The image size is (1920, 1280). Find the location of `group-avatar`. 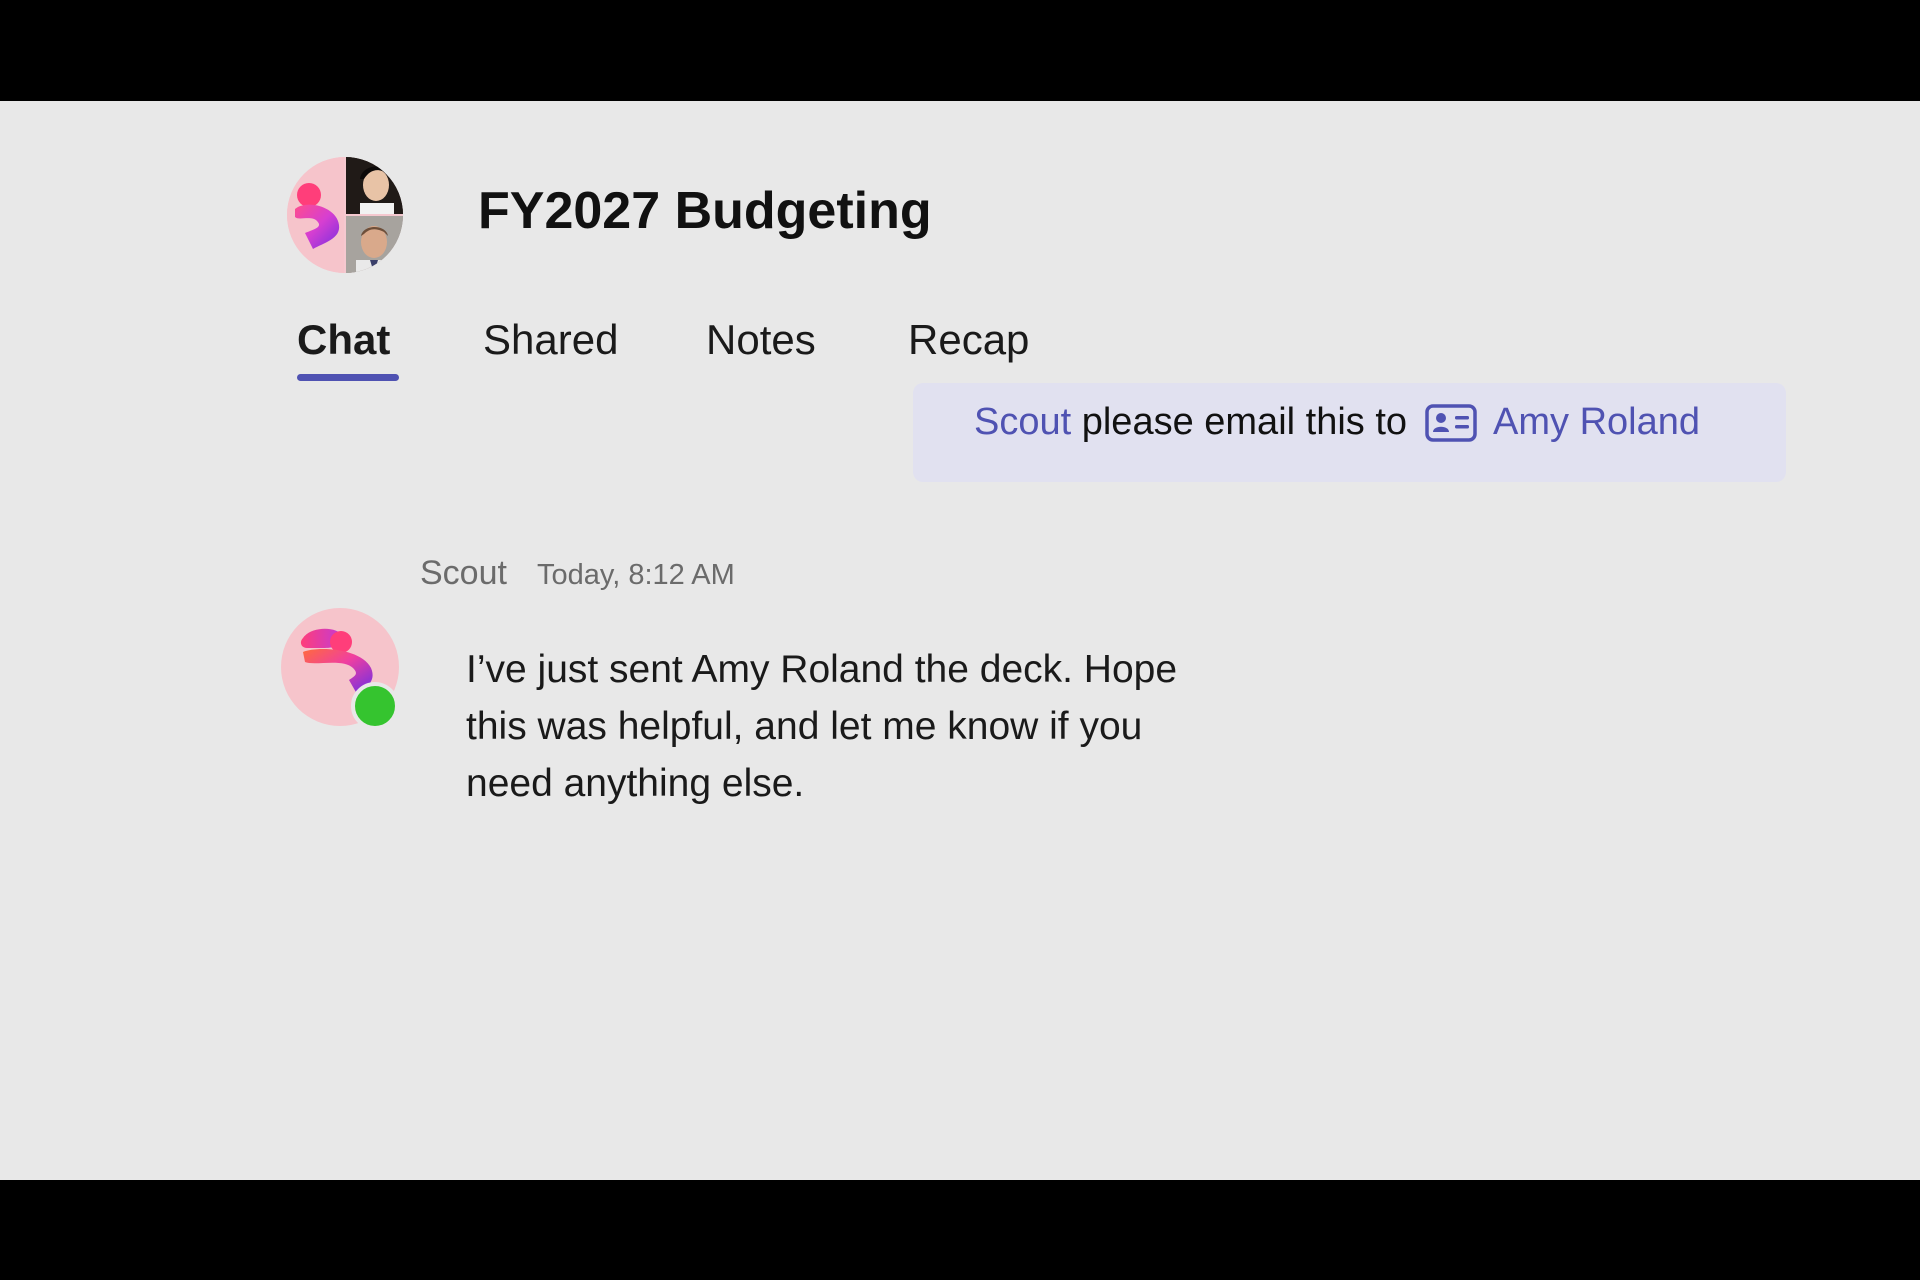

group-avatar is located at coordinates (345, 215).